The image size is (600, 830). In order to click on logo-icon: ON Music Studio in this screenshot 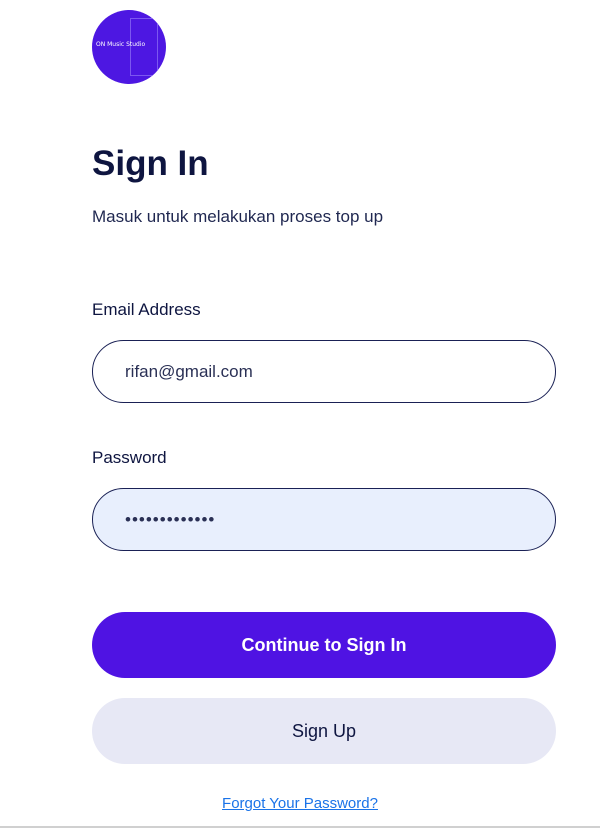, I will do `click(129, 47)`.